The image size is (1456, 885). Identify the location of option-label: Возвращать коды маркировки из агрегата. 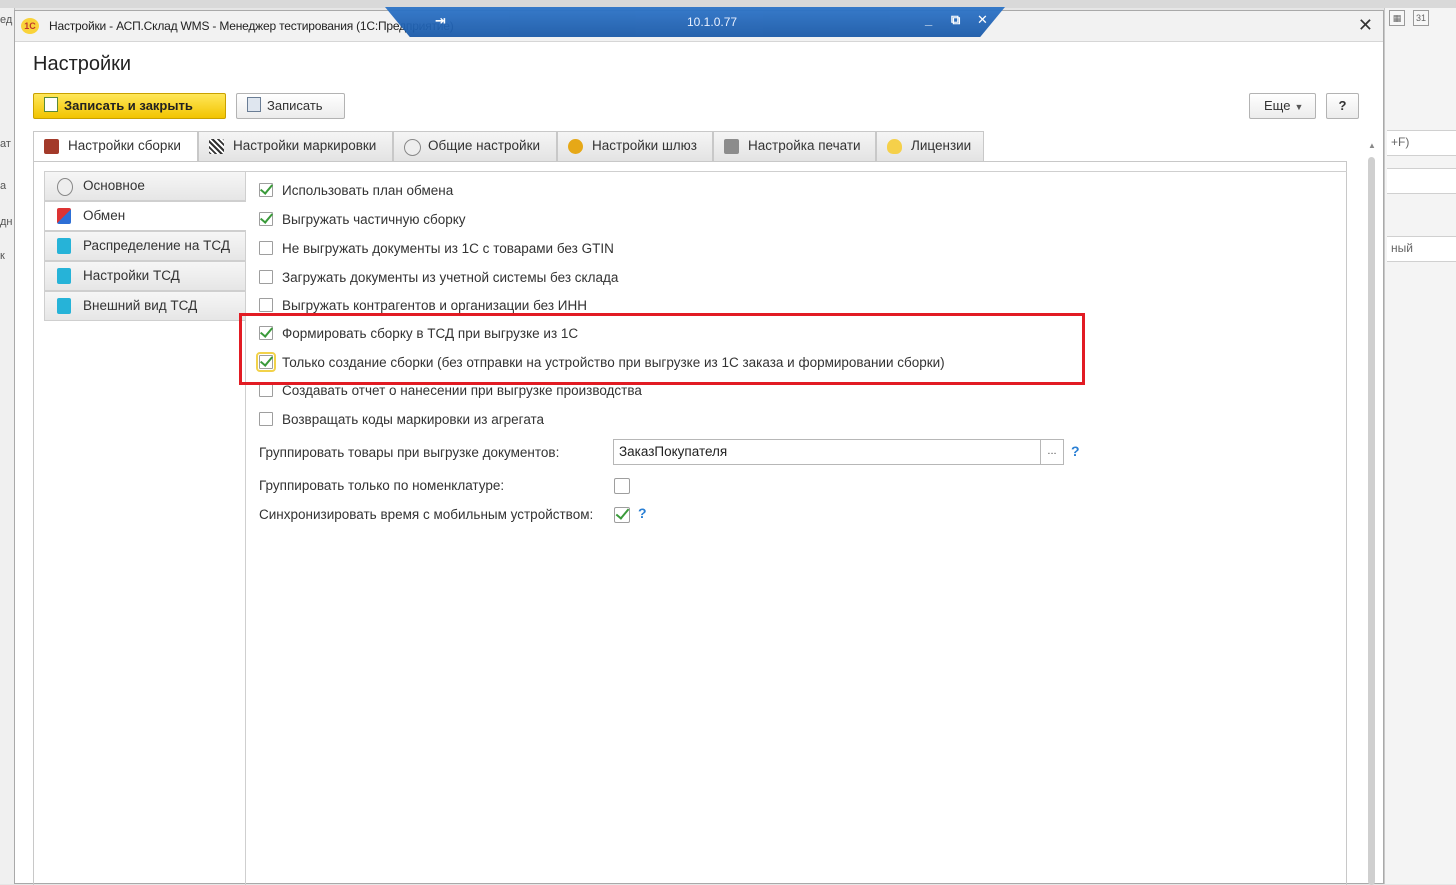
(413, 419).